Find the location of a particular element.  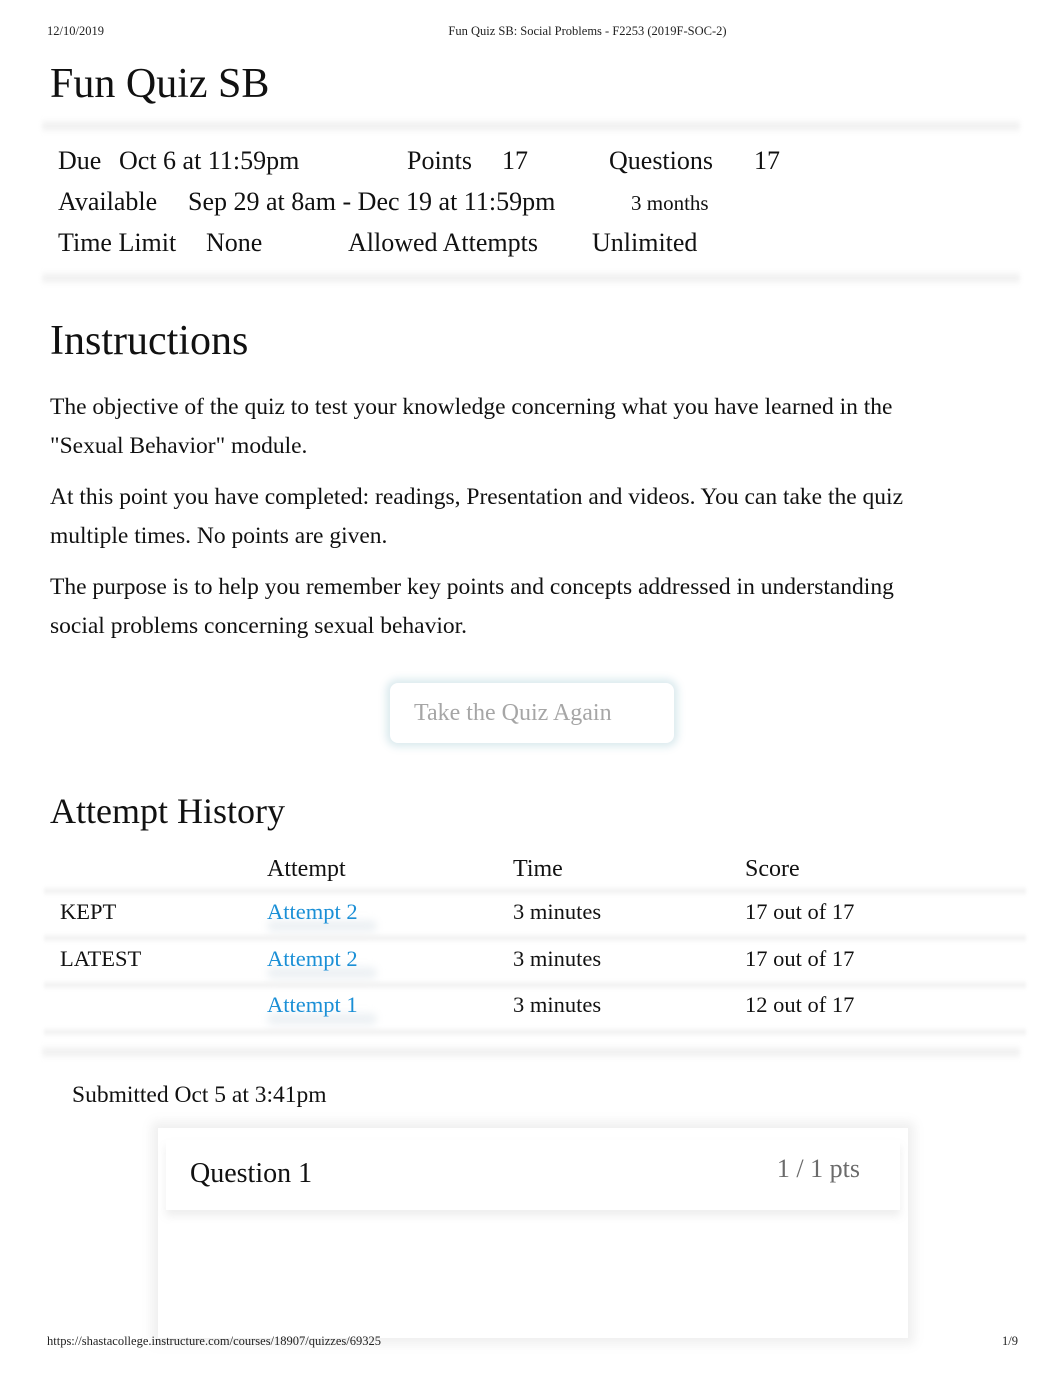

column-header-time: Time is located at coordinates (538, 869).